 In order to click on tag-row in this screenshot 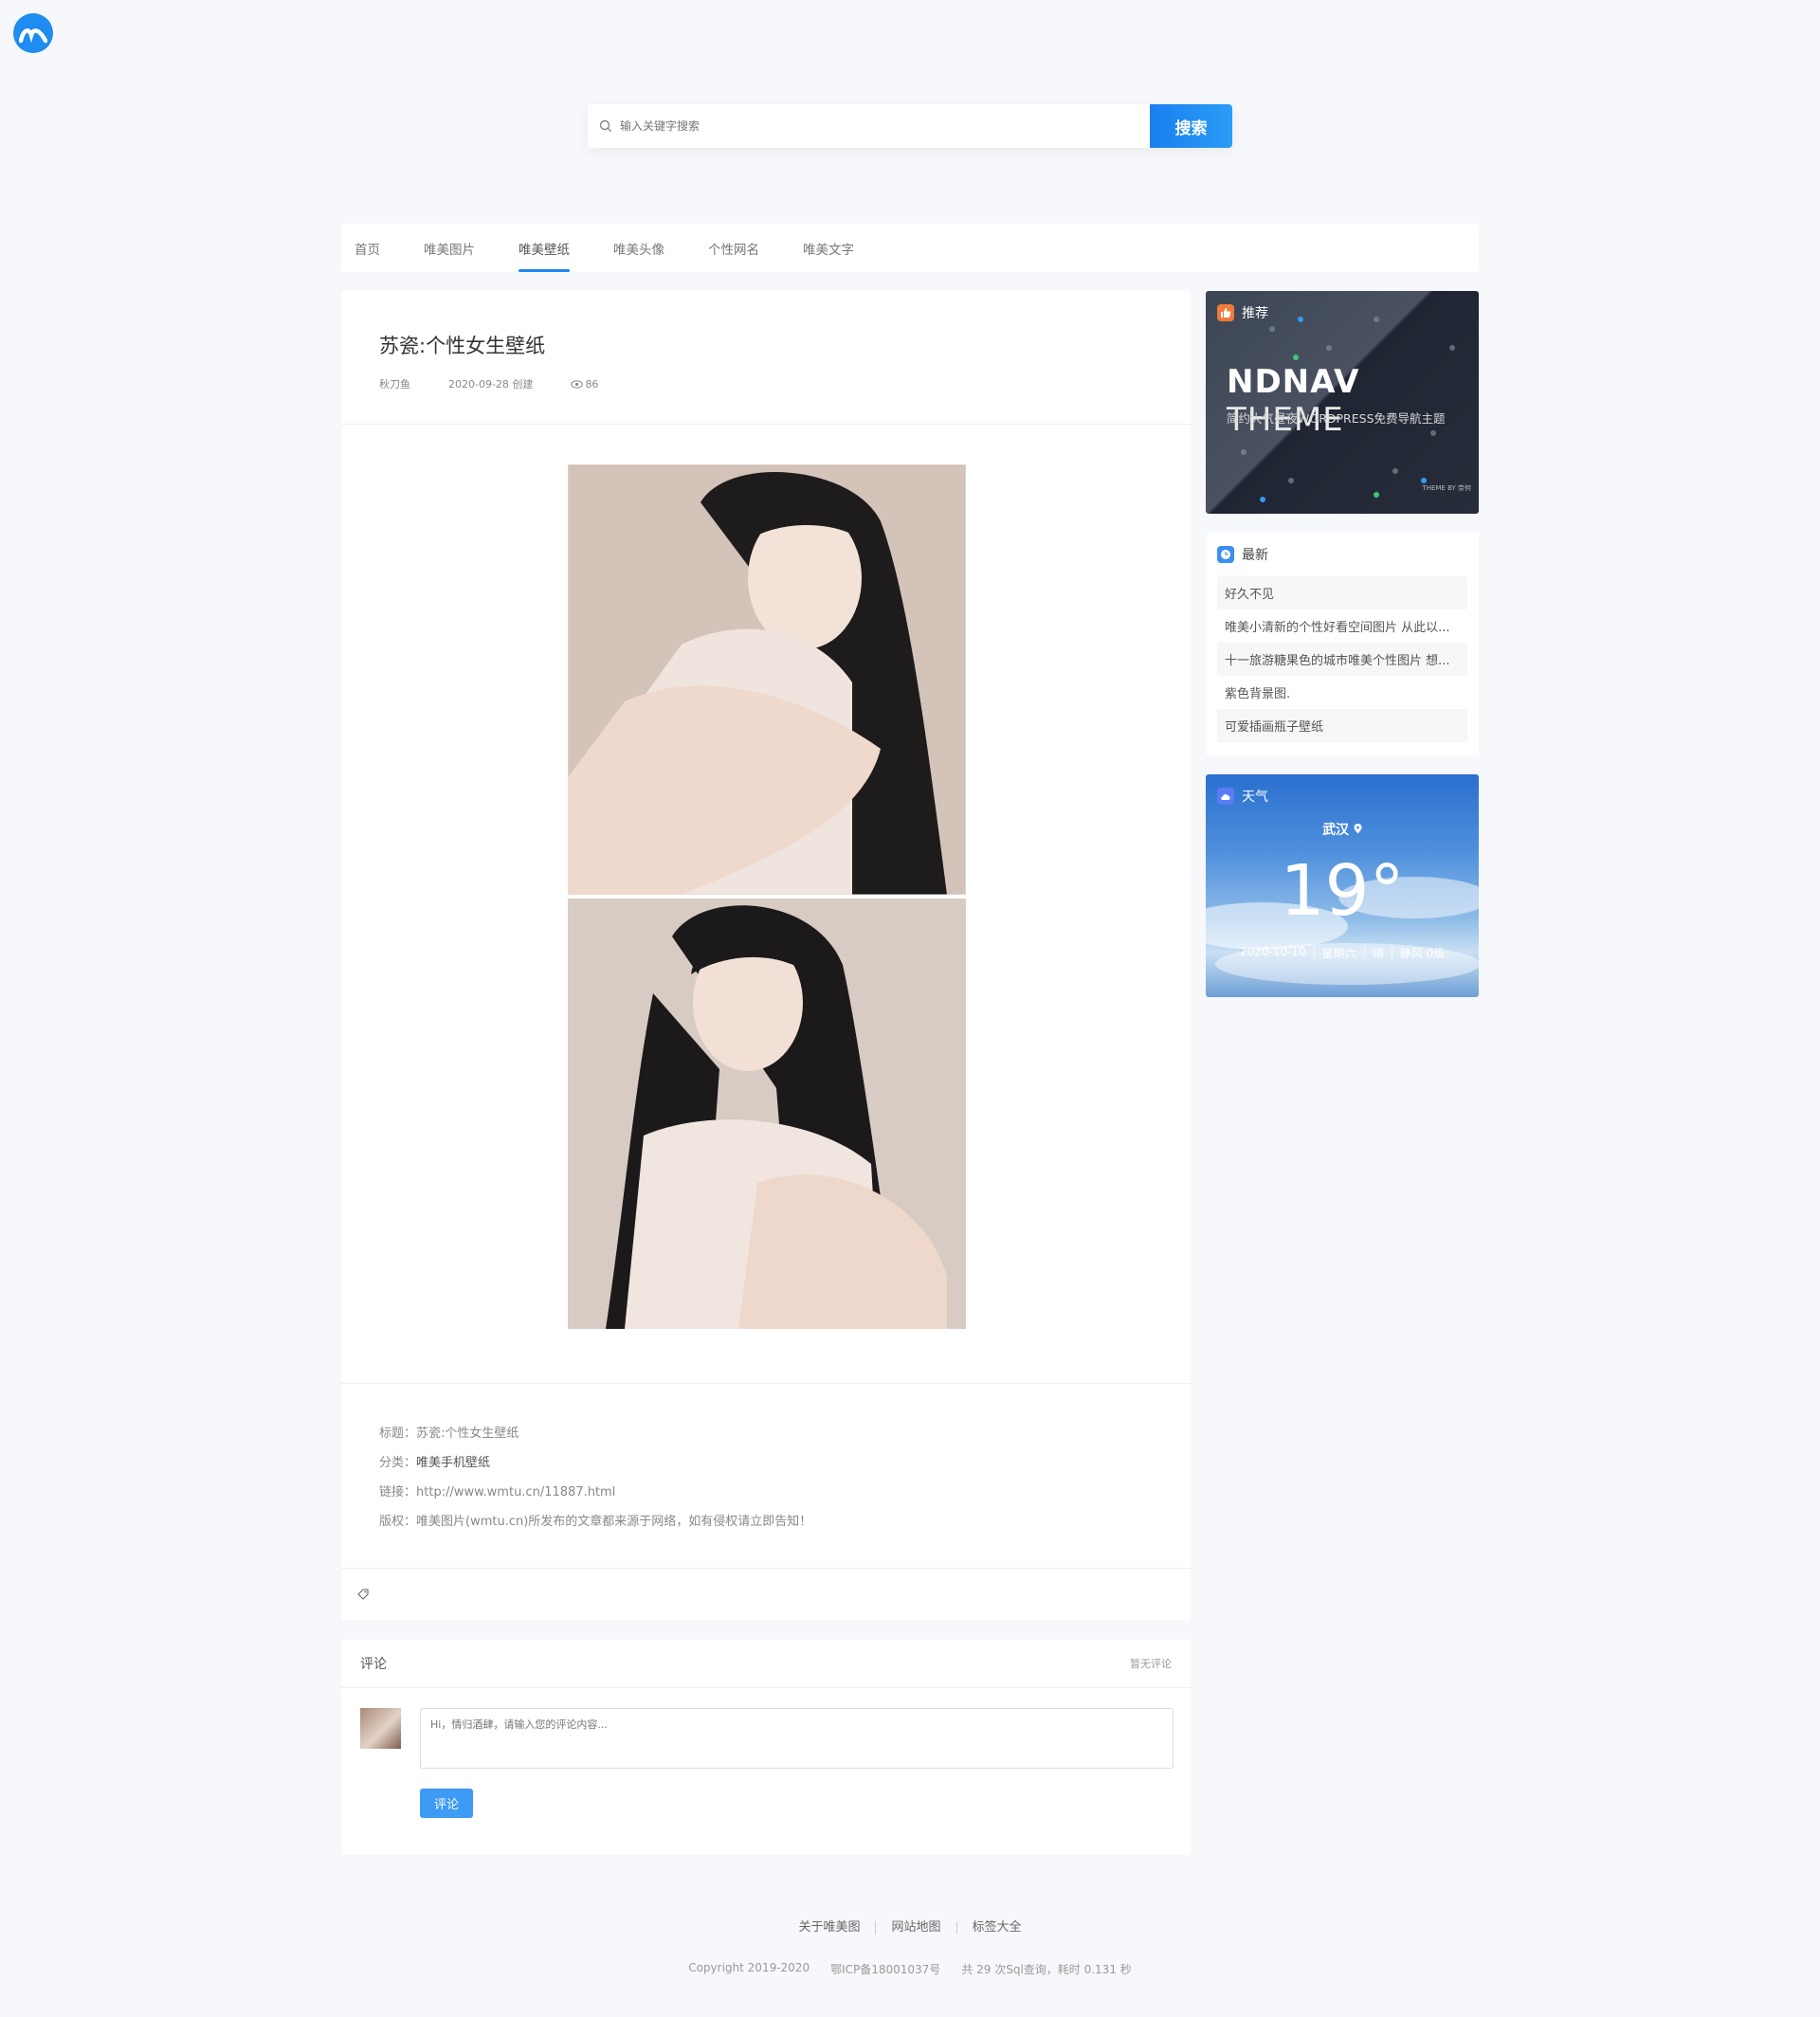, I will do `click(363, 1596)`.